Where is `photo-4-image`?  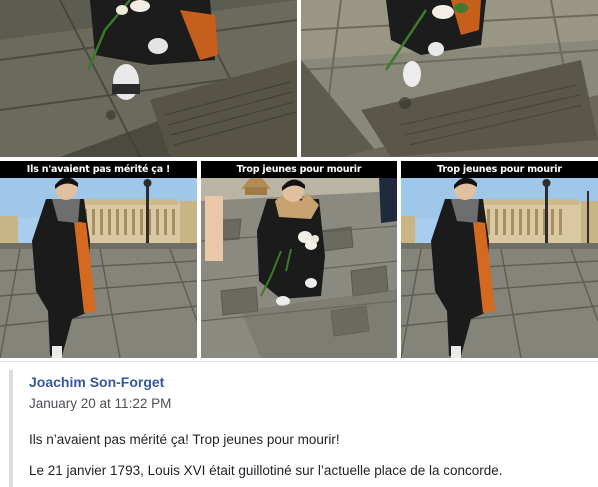
photo-4-image is located at coordinates (299, 259).